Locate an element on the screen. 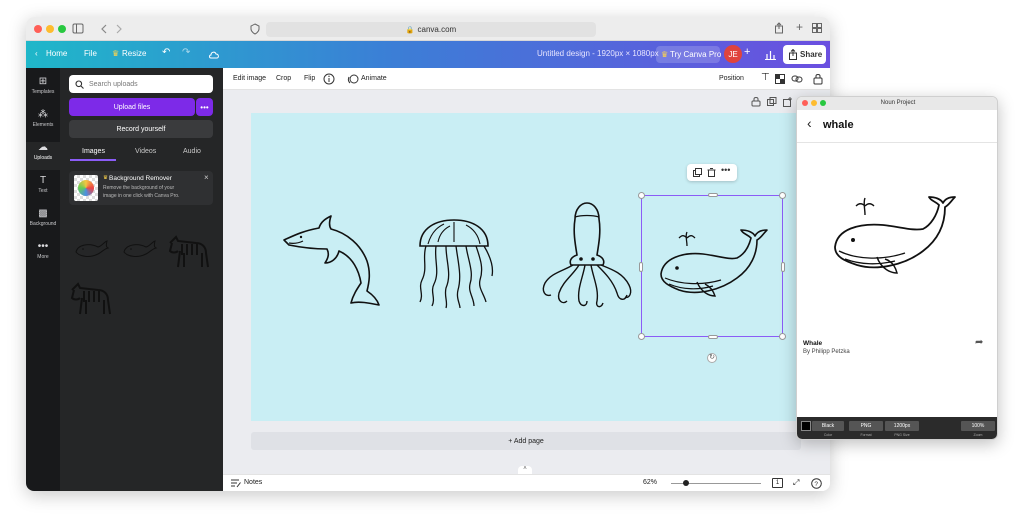 The image size is (1024, 525). rail-item-text: T Text is located at coordinates (43, 184).